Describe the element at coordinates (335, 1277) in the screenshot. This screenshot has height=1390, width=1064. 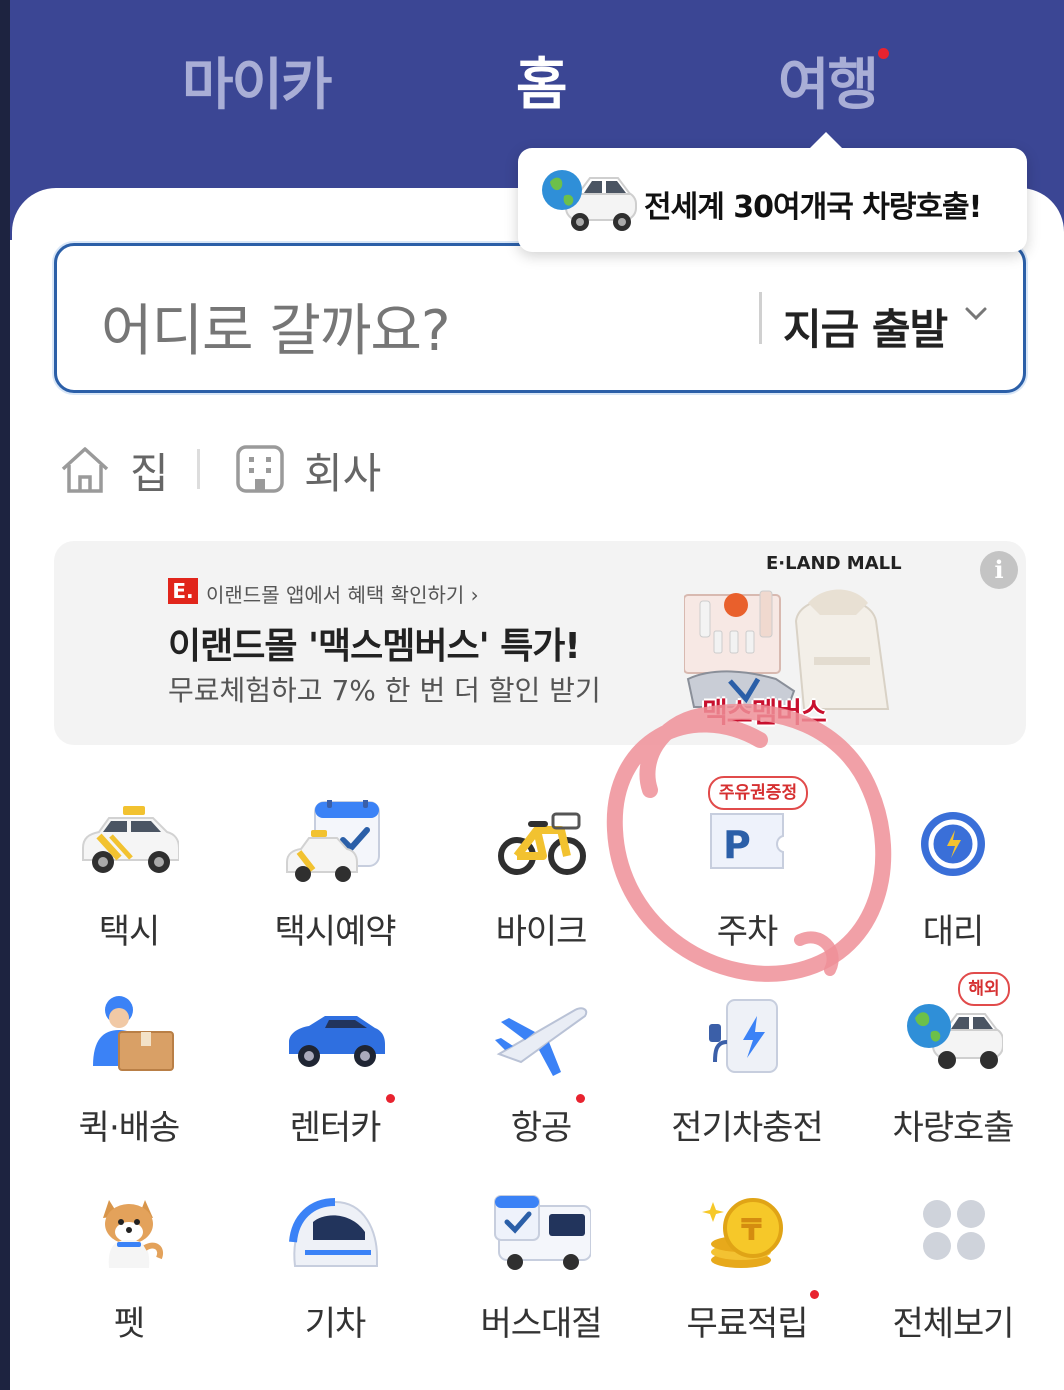
I see `service-train: 기차` at that location.